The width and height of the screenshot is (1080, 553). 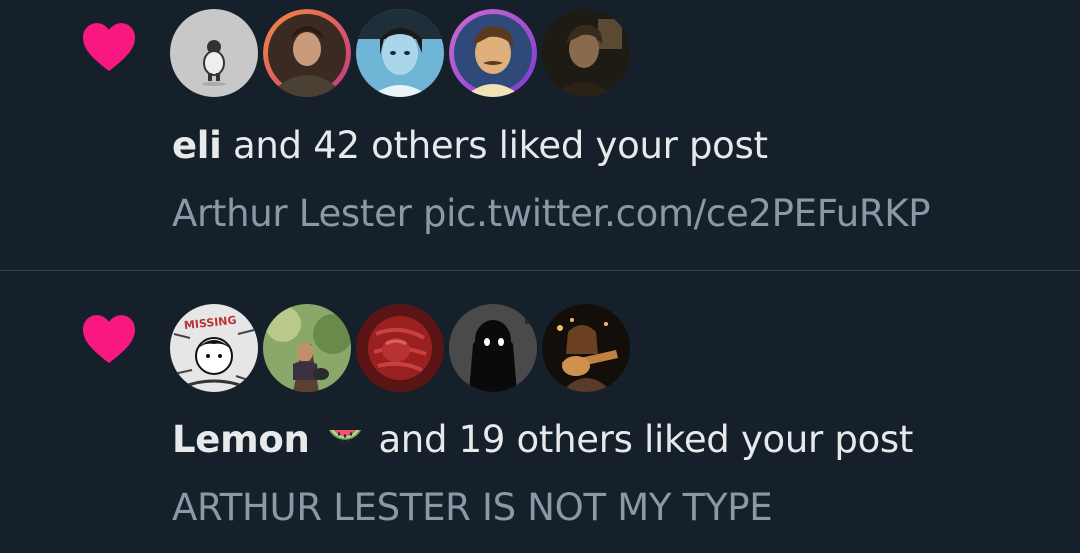 I want to click on notification-text: and 42 others liked your post, so click(x=500, y=145).